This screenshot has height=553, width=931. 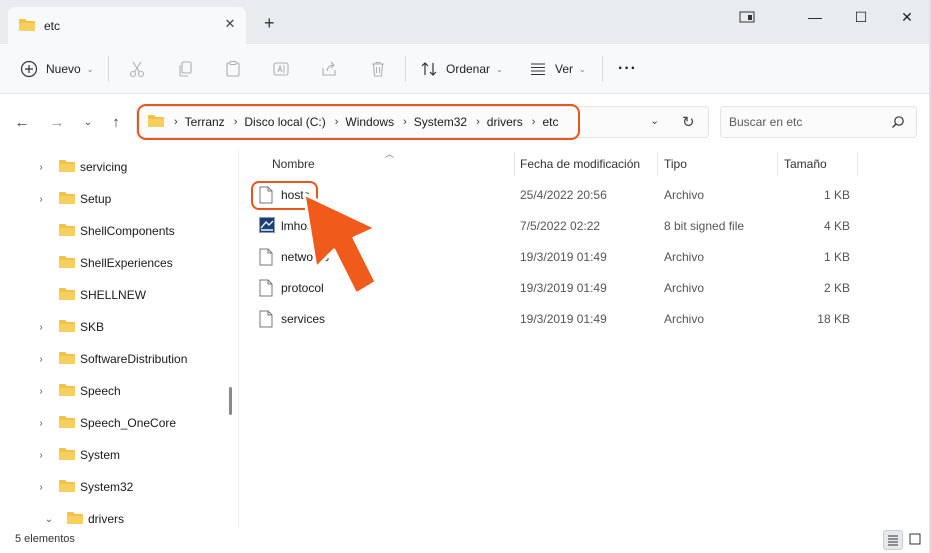 What do you see at coordinates (96, 199) in the screenshot?
I see `sidebar-item-label: Setup` at bounding box center [96, 199].